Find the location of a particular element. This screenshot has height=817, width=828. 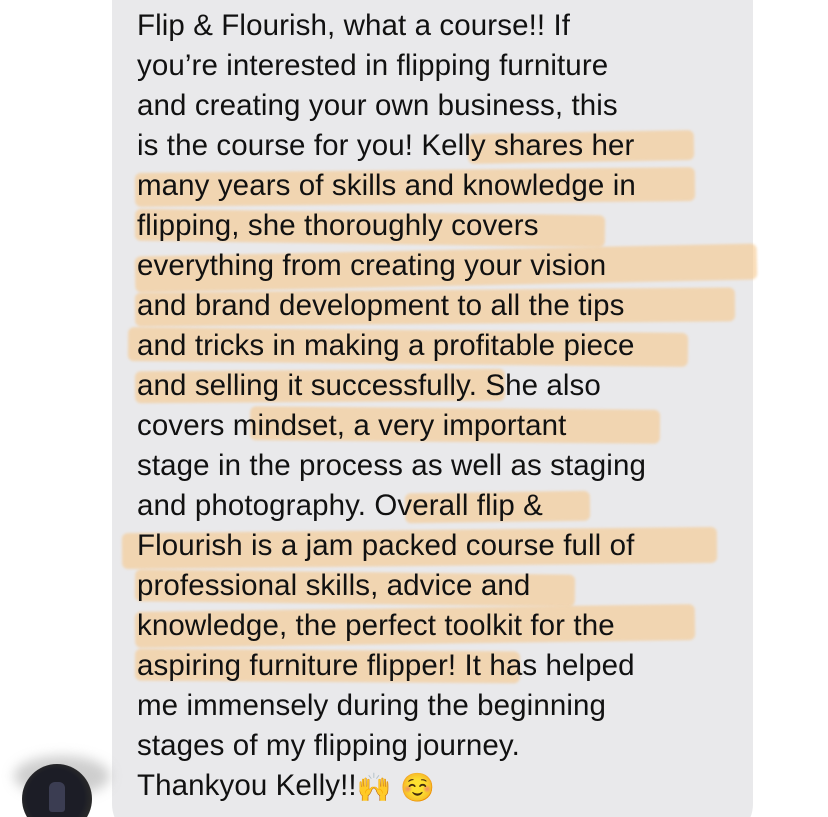

raising-hands-emoji-icon: 🙌 is located at coordinates (374, 787).